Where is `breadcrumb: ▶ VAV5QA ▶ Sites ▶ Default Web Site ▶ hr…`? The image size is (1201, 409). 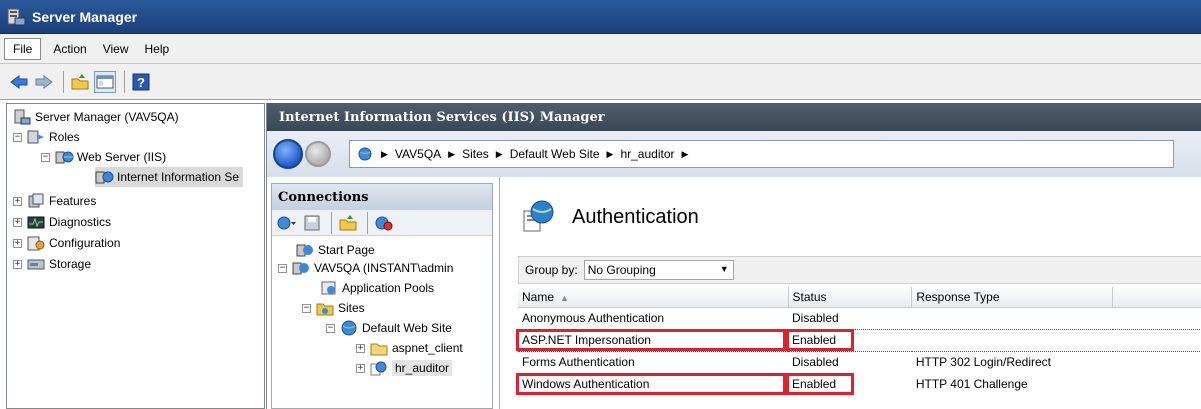
breadcrumb: ▶ VAV5QA ▶ Sites ▶ Default Web Site ▶ hr… is located at coordinates (761, 154).